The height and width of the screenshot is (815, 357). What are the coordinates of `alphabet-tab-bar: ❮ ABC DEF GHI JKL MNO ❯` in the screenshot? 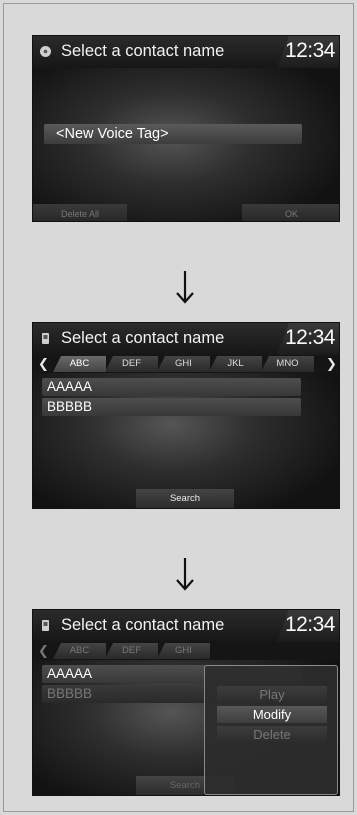 It's located at (186, 364).